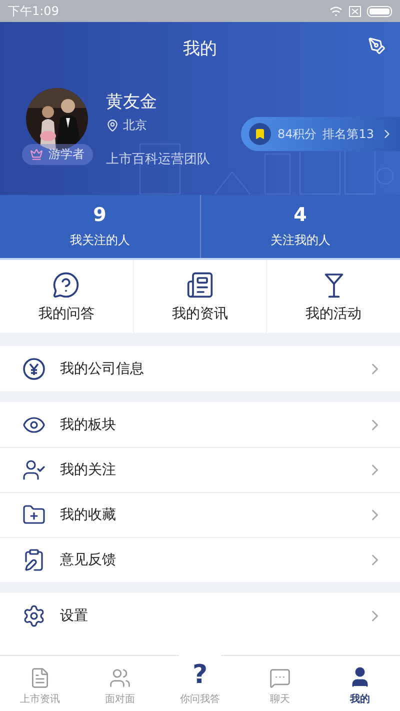  Describe the element at coordinates (200, 675) in the screenshot. I see `question-icon: ?` at that location.